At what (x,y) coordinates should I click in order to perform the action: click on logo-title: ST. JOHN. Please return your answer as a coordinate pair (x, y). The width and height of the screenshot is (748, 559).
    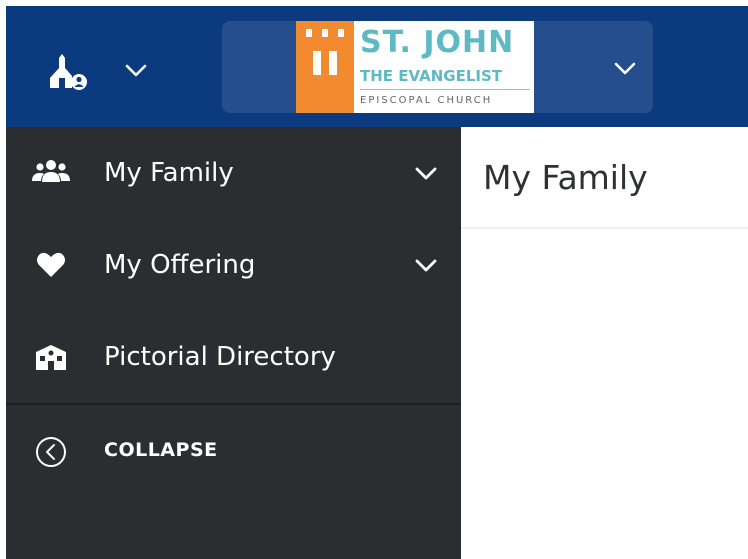
    Looking at the image, I should click on (437, 42).